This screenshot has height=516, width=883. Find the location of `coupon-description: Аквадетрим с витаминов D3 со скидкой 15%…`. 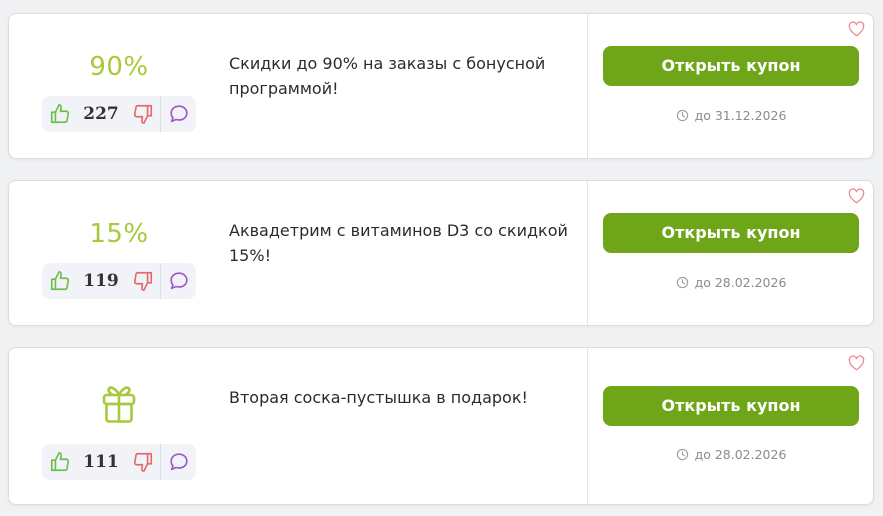

coupon-description: Аквадетрим с витаминов D3 со скидкой 15%… is located at coordinates (398, 243).